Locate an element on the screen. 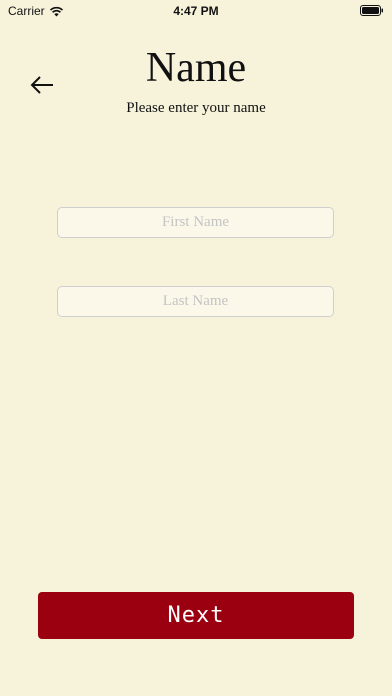  status-time: 4:47 PM is located at coordinates (196, 11).